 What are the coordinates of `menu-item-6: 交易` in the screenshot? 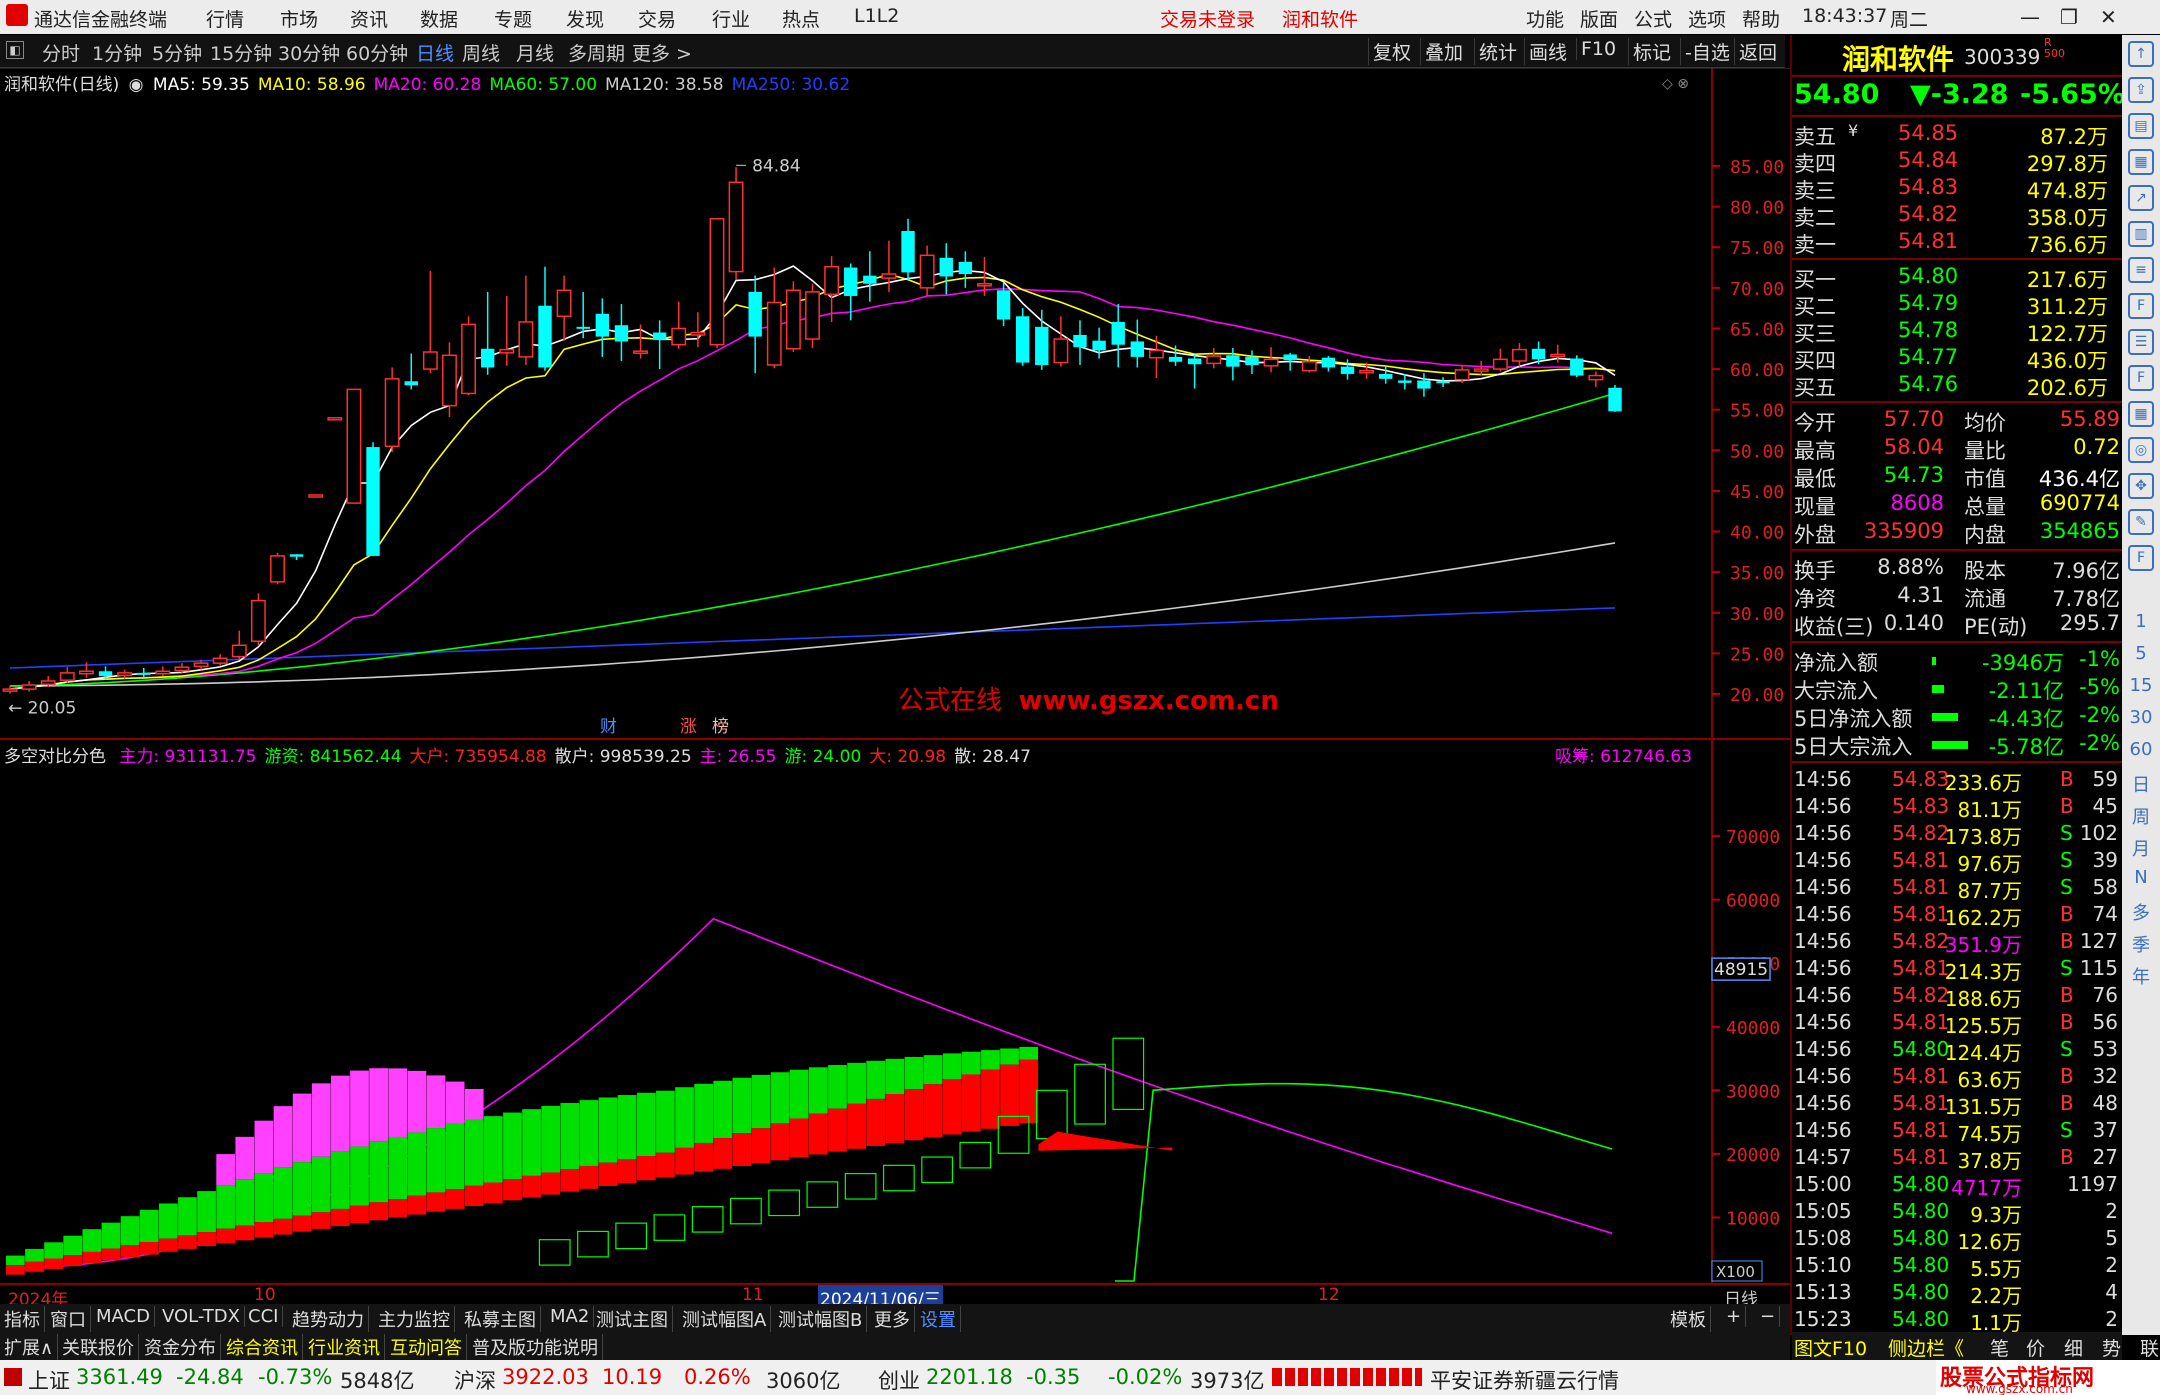 It's located at (657, 18).